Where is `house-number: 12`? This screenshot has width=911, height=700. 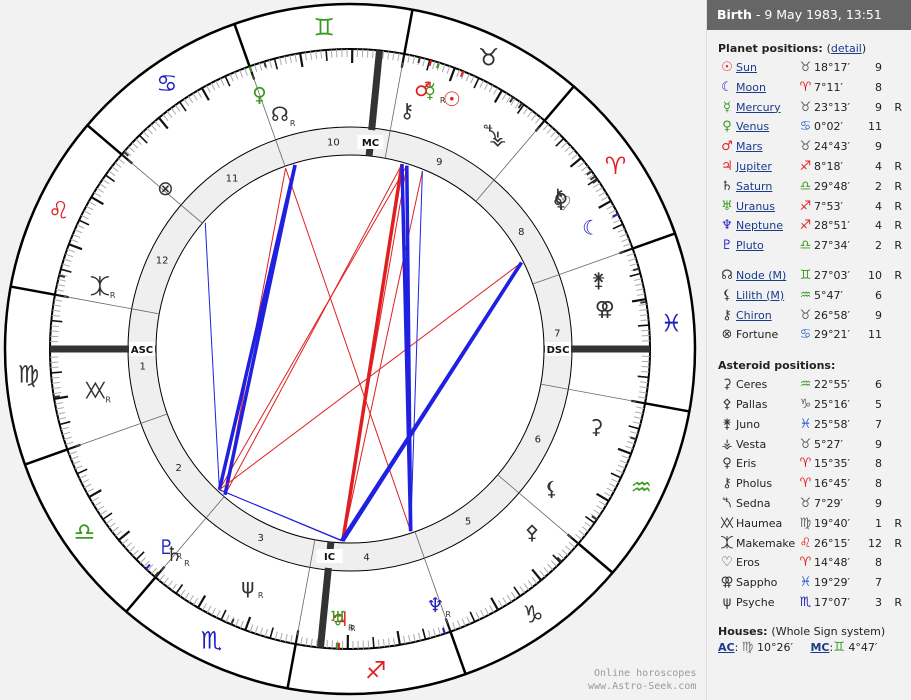 house-number: 12 is located at coordinates (162, 261).